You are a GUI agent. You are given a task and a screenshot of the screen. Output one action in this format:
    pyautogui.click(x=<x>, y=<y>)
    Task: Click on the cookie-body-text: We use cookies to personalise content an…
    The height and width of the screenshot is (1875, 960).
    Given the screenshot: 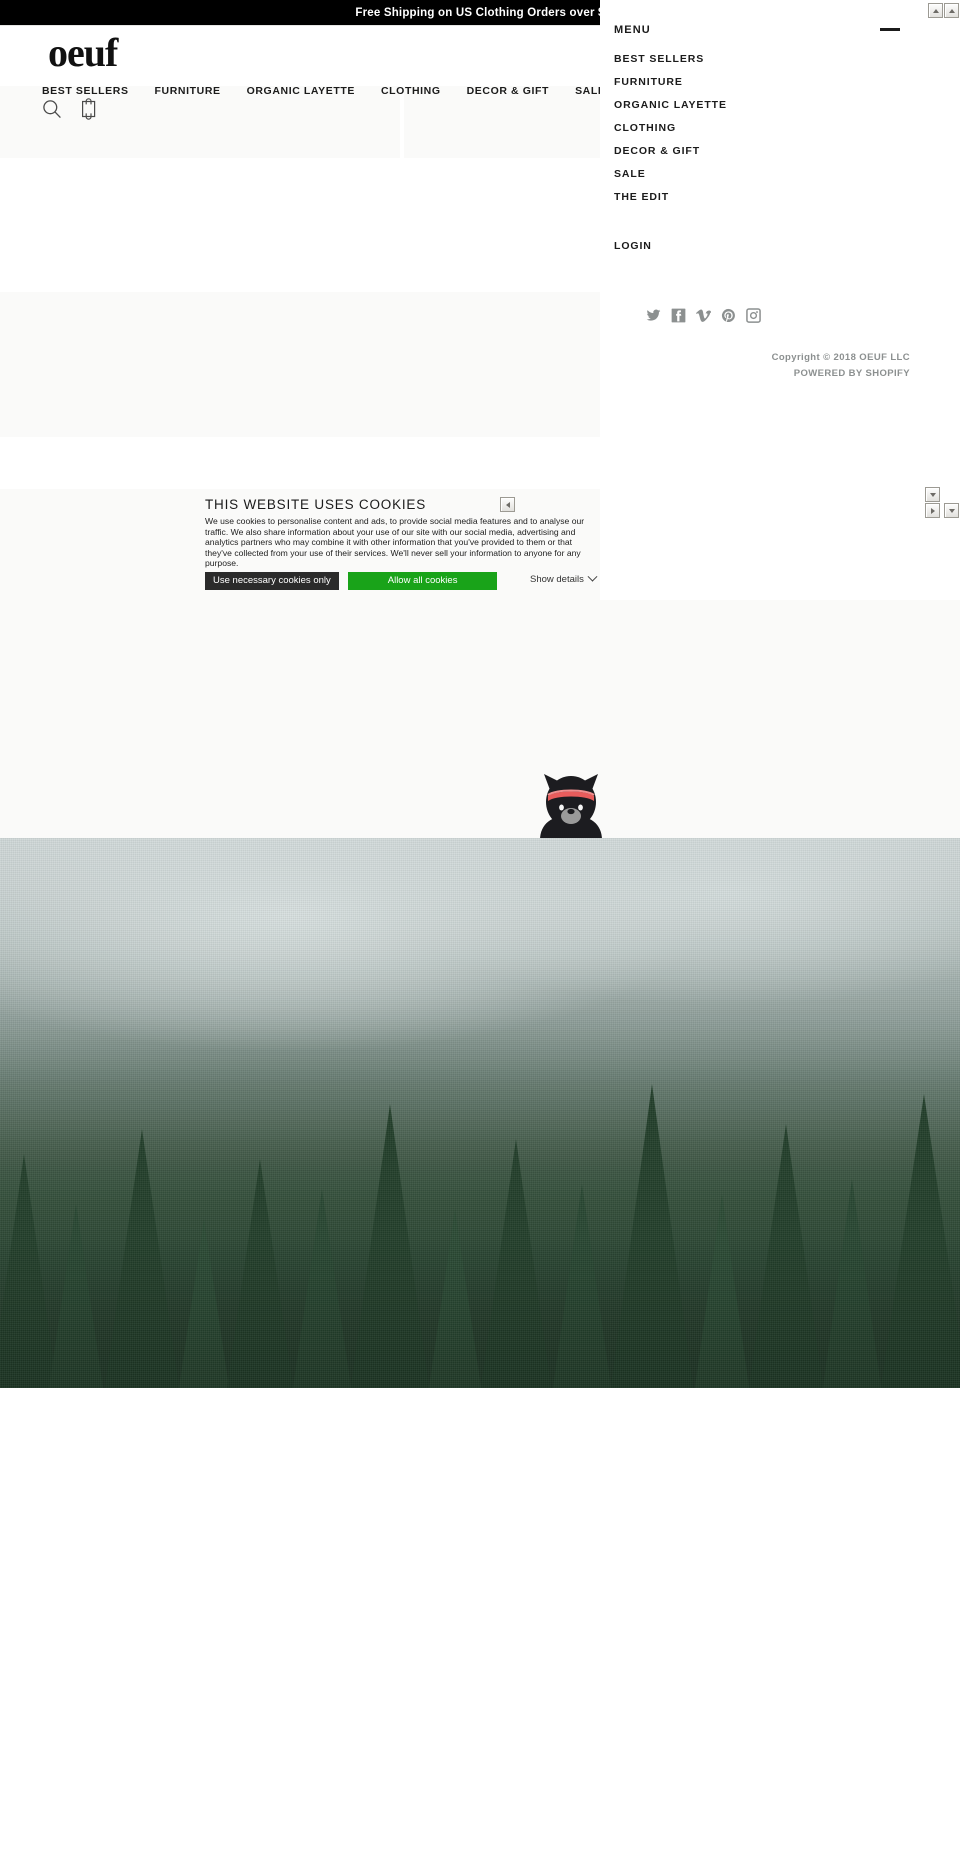 What is the action you would take?
    pyautogui.click(x=395, y=542)
    